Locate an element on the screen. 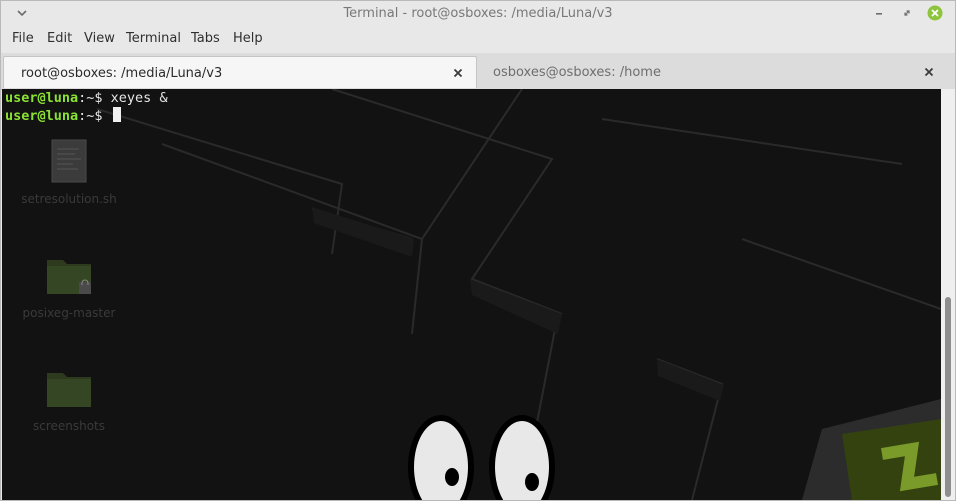 This screenshot has height=501, width=956. title-bar: Terminal - root@osboxes: /media/Luna/v3 is located at coordinates (478, 13).